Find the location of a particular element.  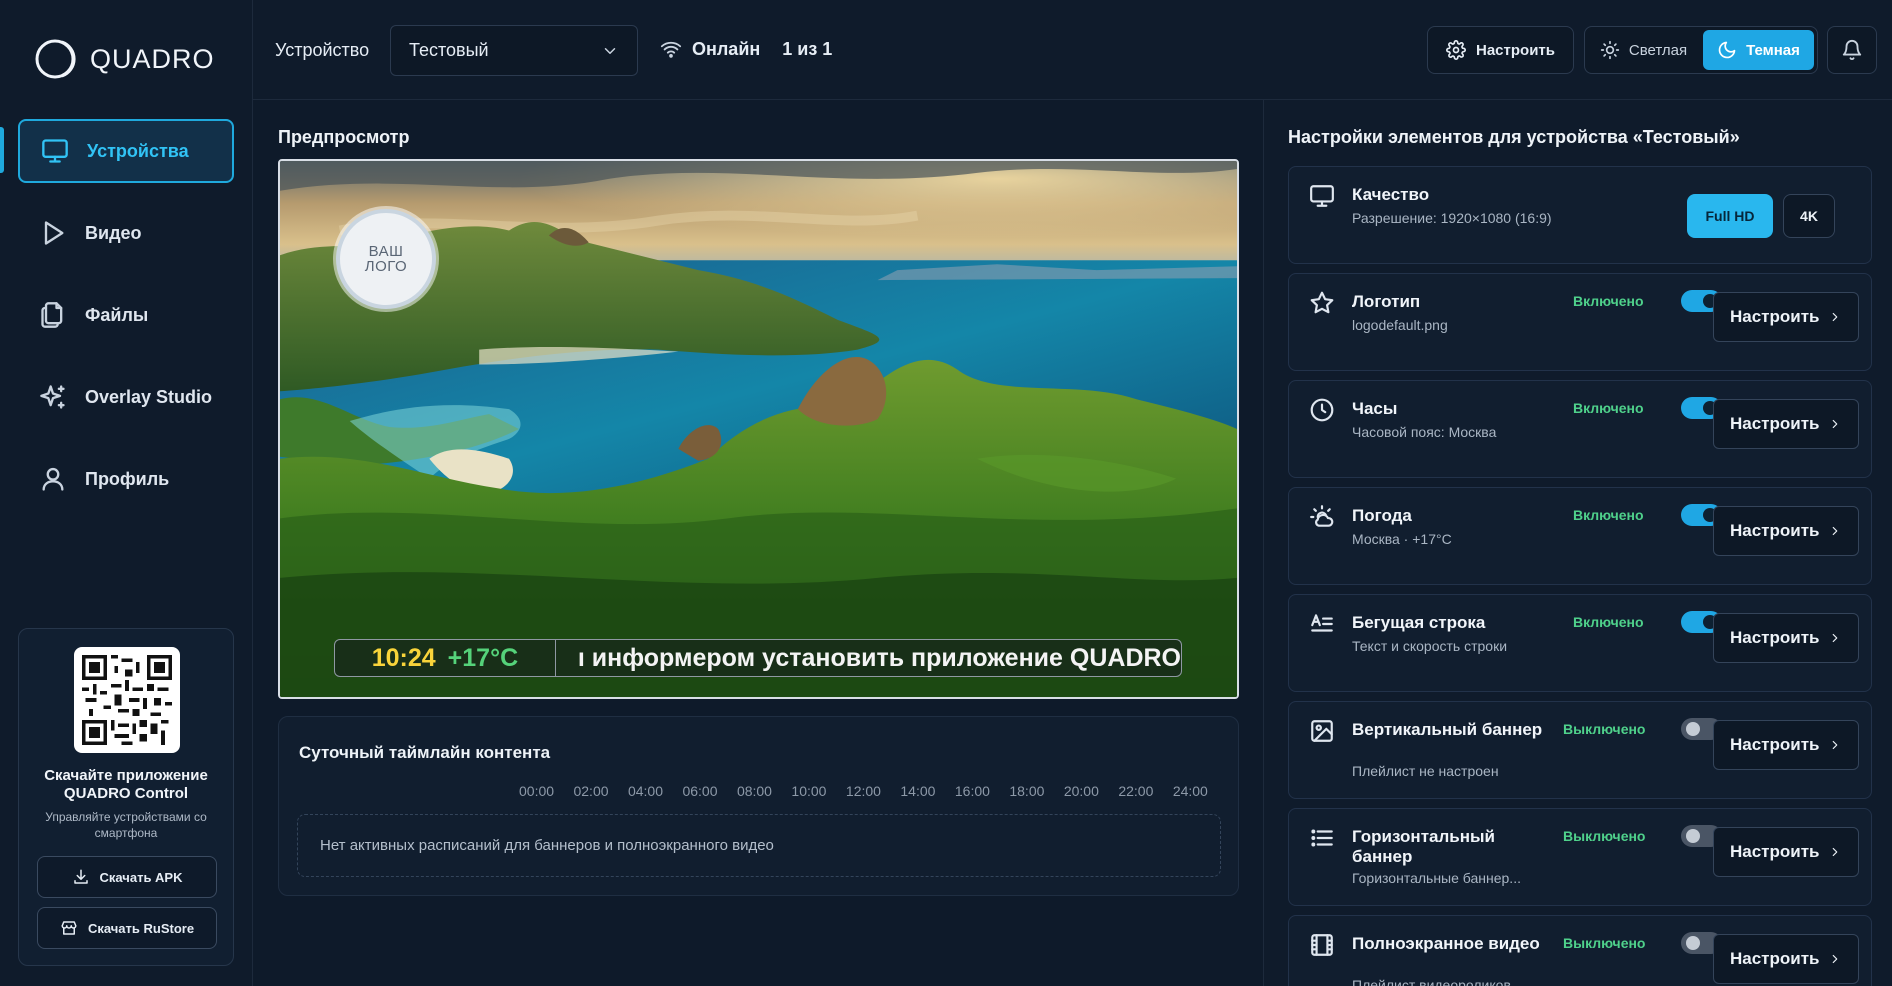

device-status: Онлайн 1 из 1 is located at coordinates (746, 49).